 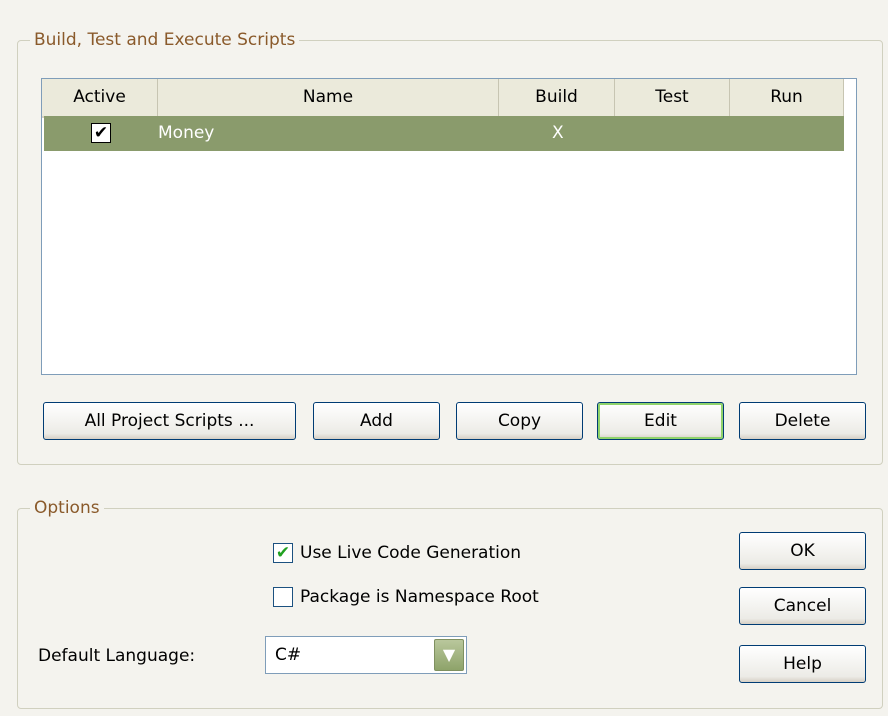 What do you see at coordinates (660, 421) in the screenshot?
I see `edit-button: Edit` at bounding box center [660, 421].